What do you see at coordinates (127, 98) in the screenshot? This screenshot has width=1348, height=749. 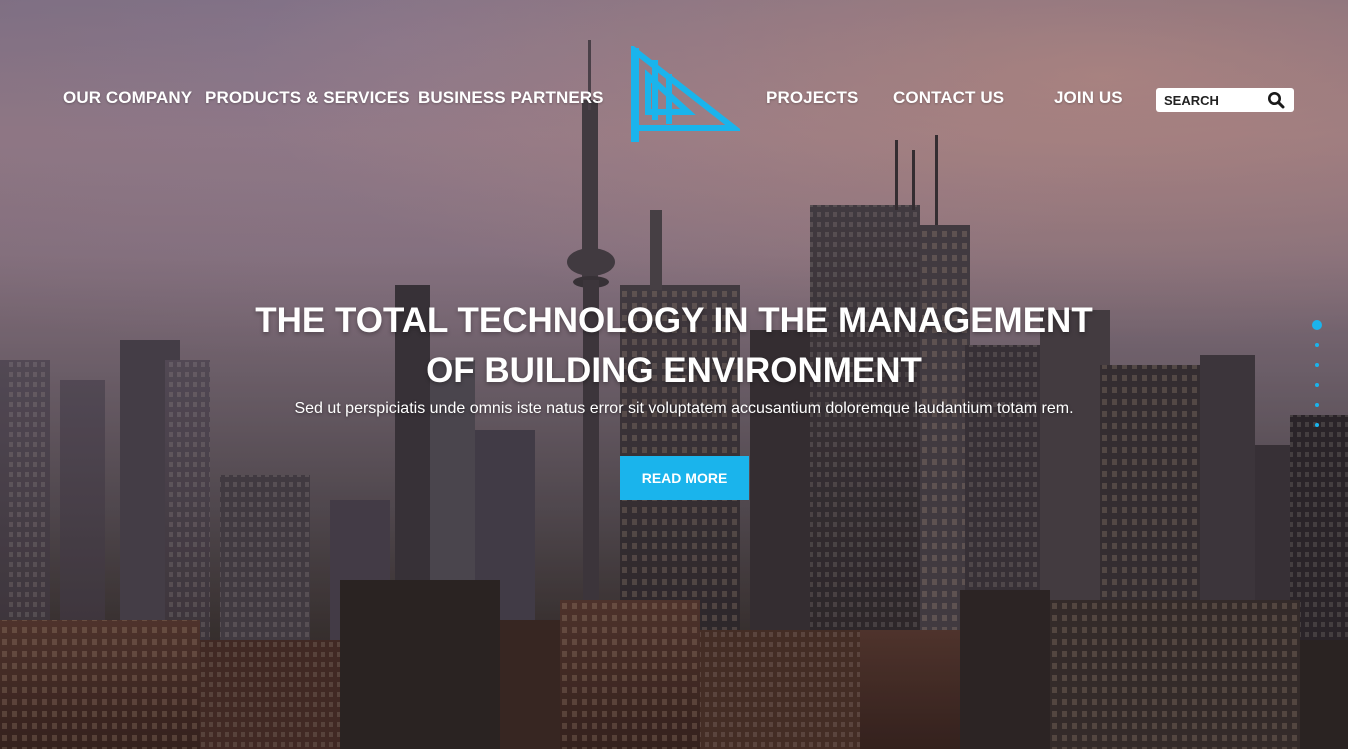 I see `nav-our-company: OUR COMPANY` at bounding box center [127, 98].